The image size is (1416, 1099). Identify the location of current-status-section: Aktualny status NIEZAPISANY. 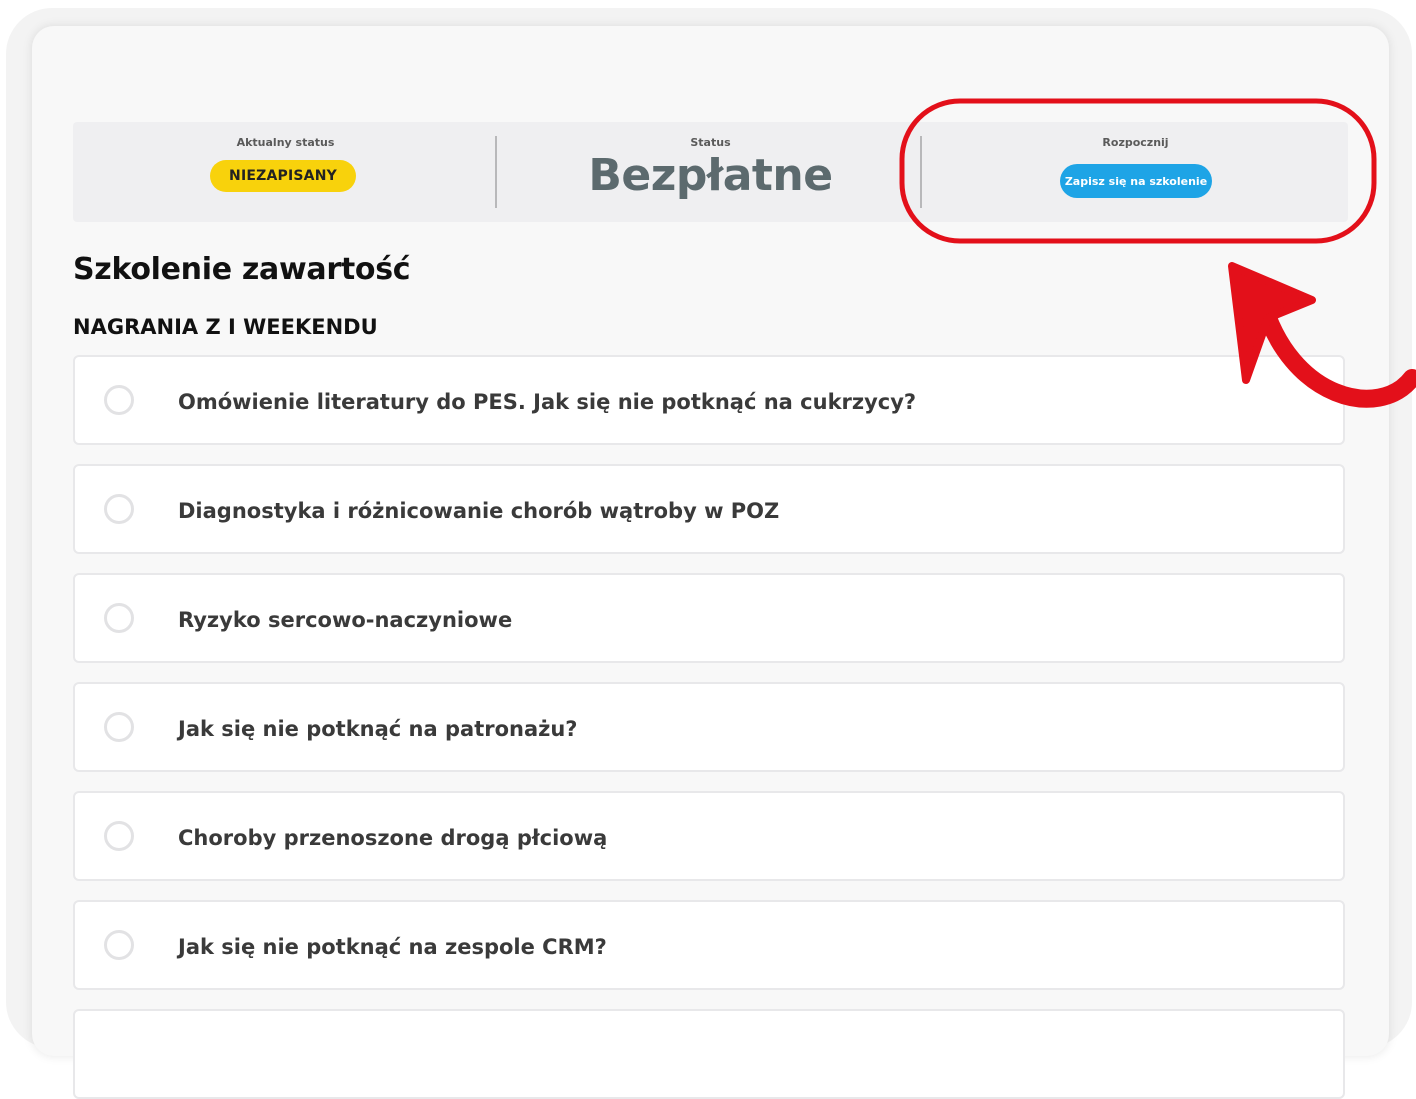
(285, 172).